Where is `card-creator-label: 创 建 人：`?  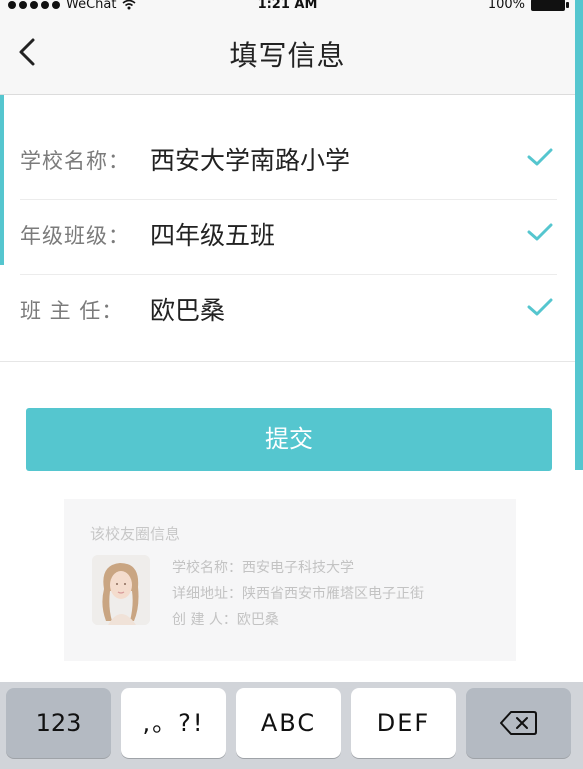 card-creator-label: 创 建 人： is located at coordinates (204, 620).